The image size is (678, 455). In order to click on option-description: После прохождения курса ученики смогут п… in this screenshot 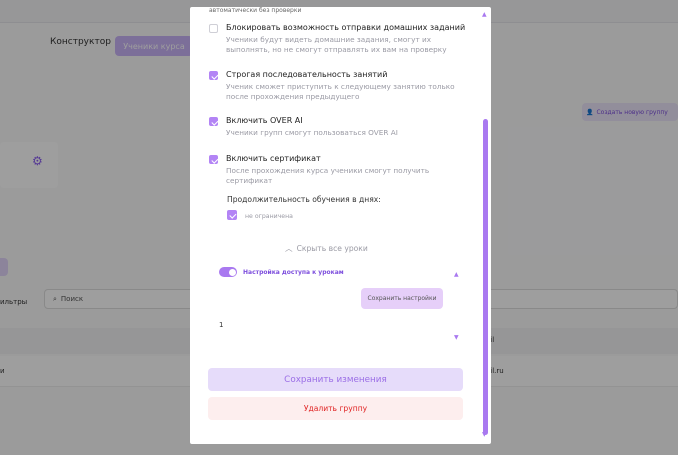, I will do `click(328, 175)`.